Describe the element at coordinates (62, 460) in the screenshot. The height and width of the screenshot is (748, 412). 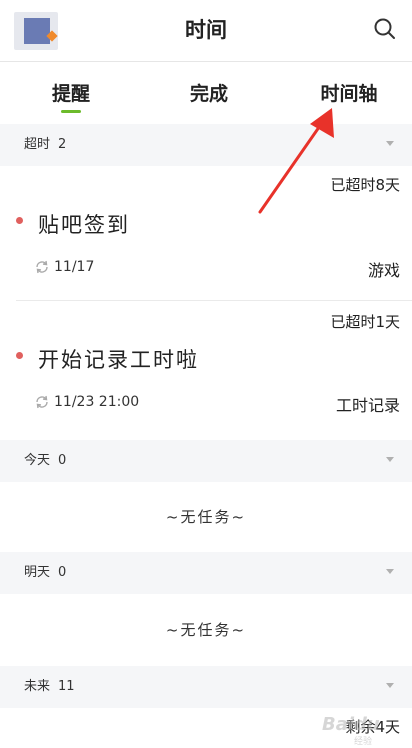
I see `section-today-count: 0` at that location.